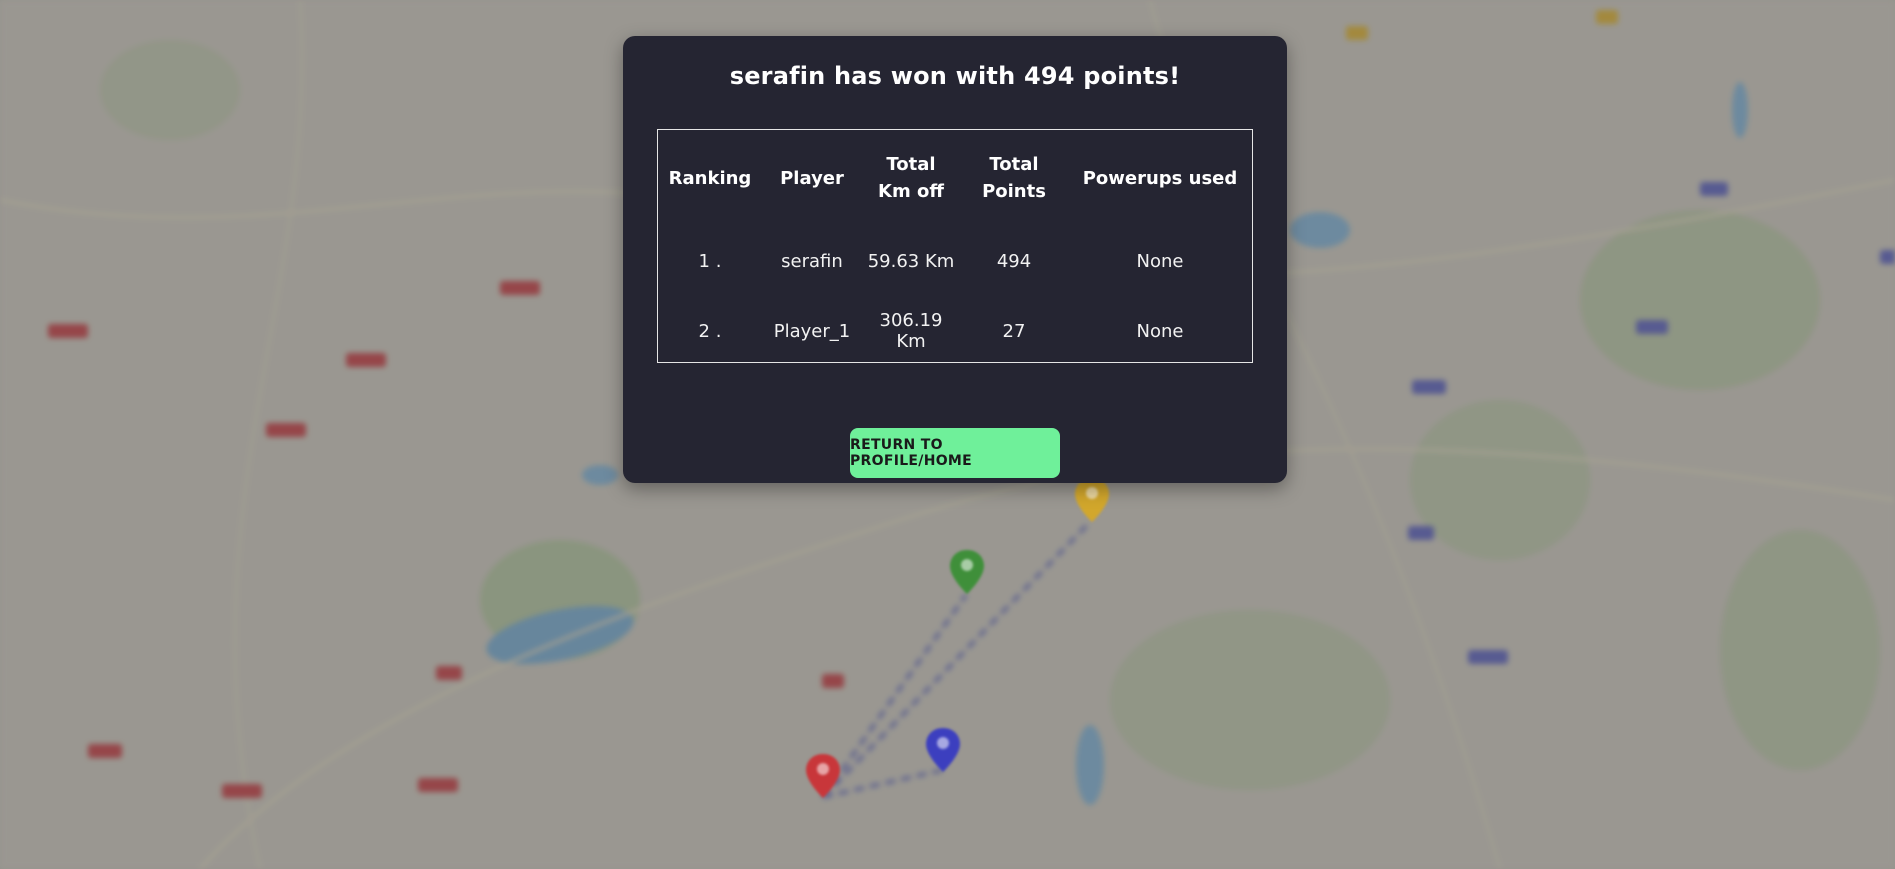 The height and width of the screenshot is (869, 1895). Describe the element at coordinates (911, 331) in the screenshot. I see `cell-km-off: 306.19 Km` at that location.